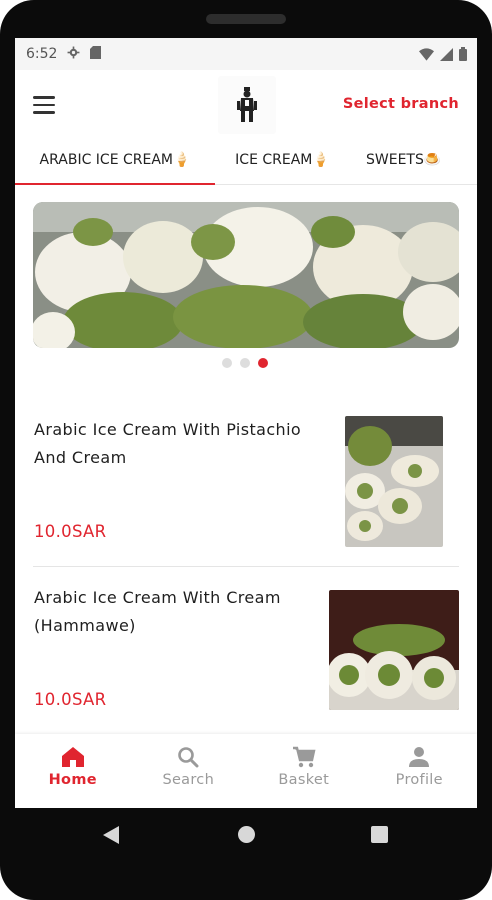 This screenshot has height=900, width=492. I want to click on menu-button, so click(44, 105).